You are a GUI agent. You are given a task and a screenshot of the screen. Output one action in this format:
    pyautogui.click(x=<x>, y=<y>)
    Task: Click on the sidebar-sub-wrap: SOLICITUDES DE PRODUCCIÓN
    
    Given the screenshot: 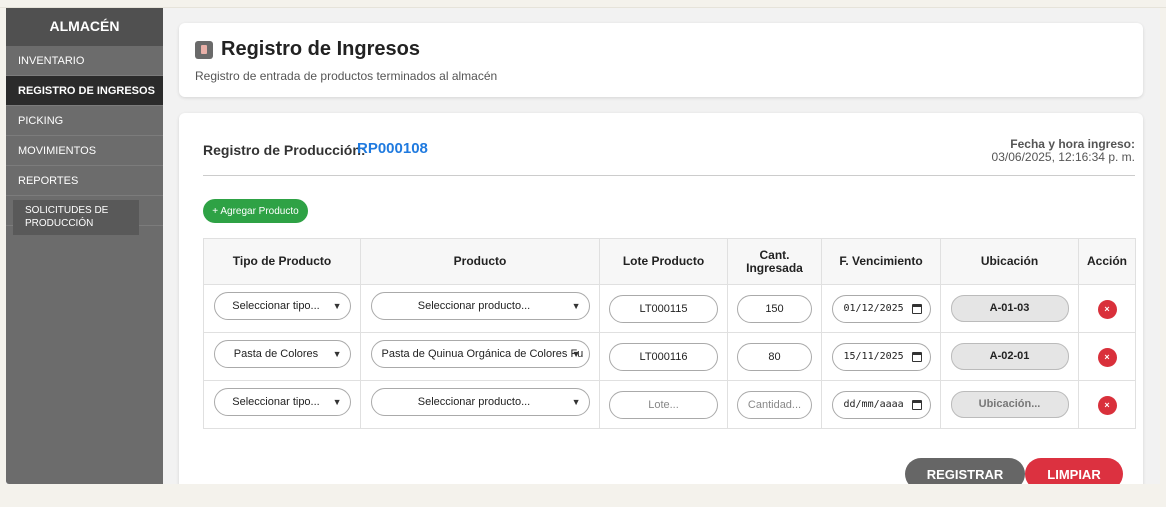 What is the action you would take?
    pyautogui.click(x=84, y=215)
    